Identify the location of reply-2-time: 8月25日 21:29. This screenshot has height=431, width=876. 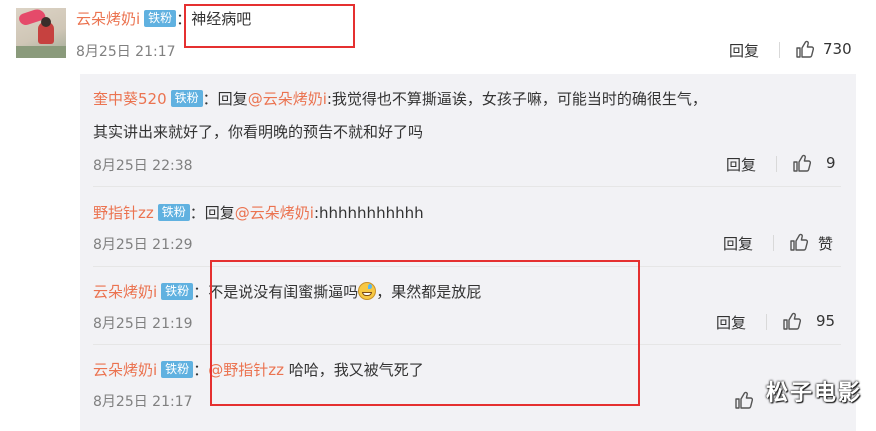
(143, 245).